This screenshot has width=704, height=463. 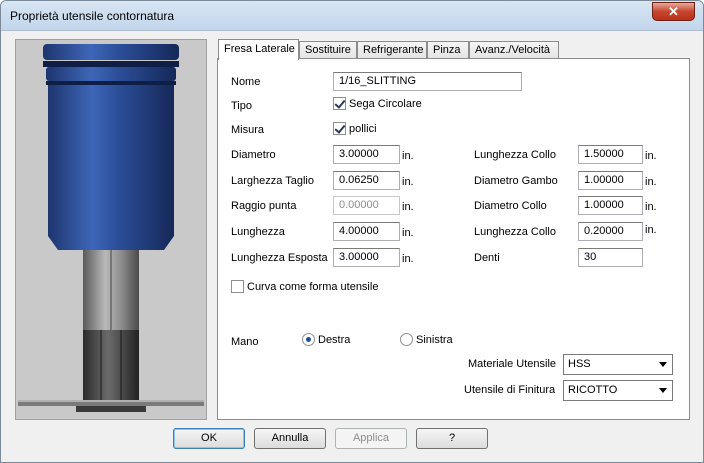 What do you see at coordinates (593, 390) in the screenshot?
I see `utensile-finitura-value: RICOTTO` at bounding box center [593, 390].